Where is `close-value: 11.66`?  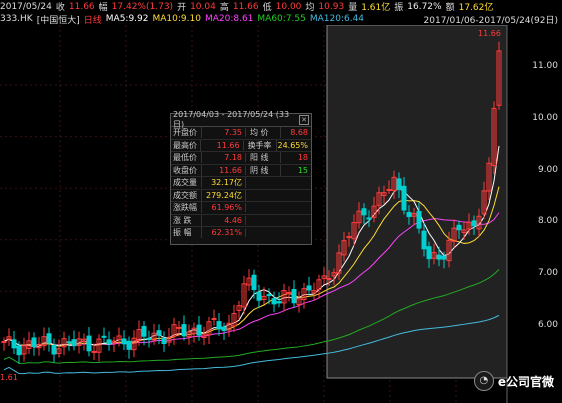 close-value: 11.66 is located at coordinates (81, 6).